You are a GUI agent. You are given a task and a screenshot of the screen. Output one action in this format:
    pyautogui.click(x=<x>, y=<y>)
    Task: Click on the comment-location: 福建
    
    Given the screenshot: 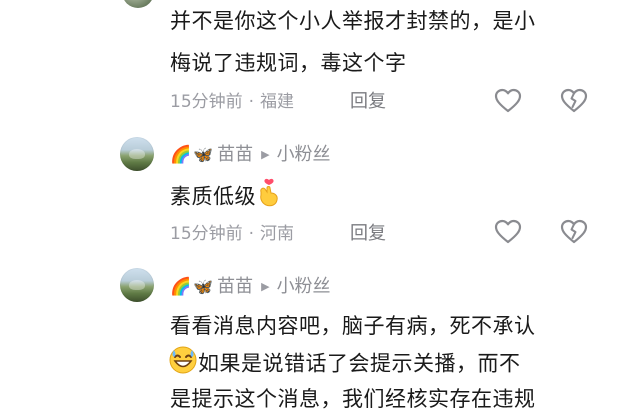 What is the action you would take?
    pyautogui.click(x=277, y=102)
    